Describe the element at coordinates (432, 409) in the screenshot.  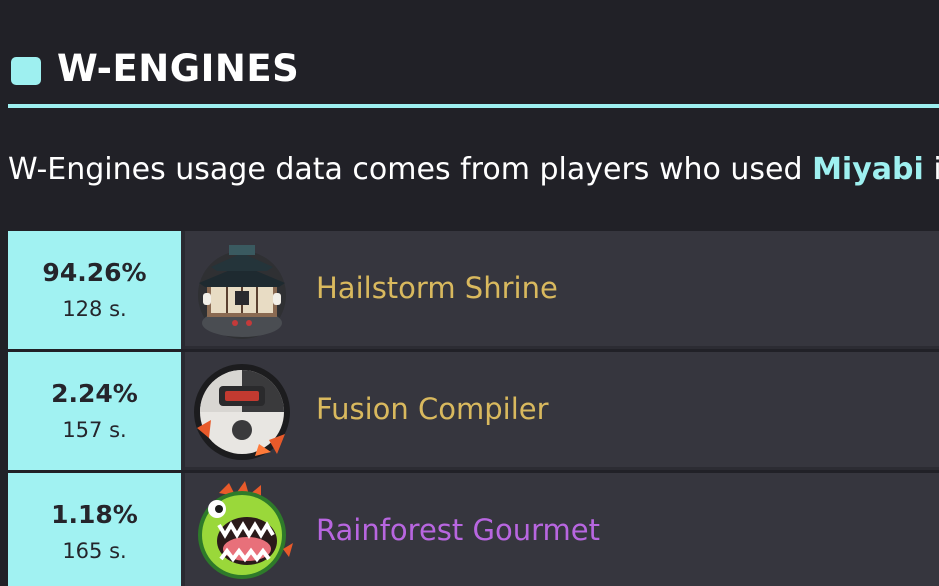
I see `w-engine-name: Fusion Compiler` at that location.